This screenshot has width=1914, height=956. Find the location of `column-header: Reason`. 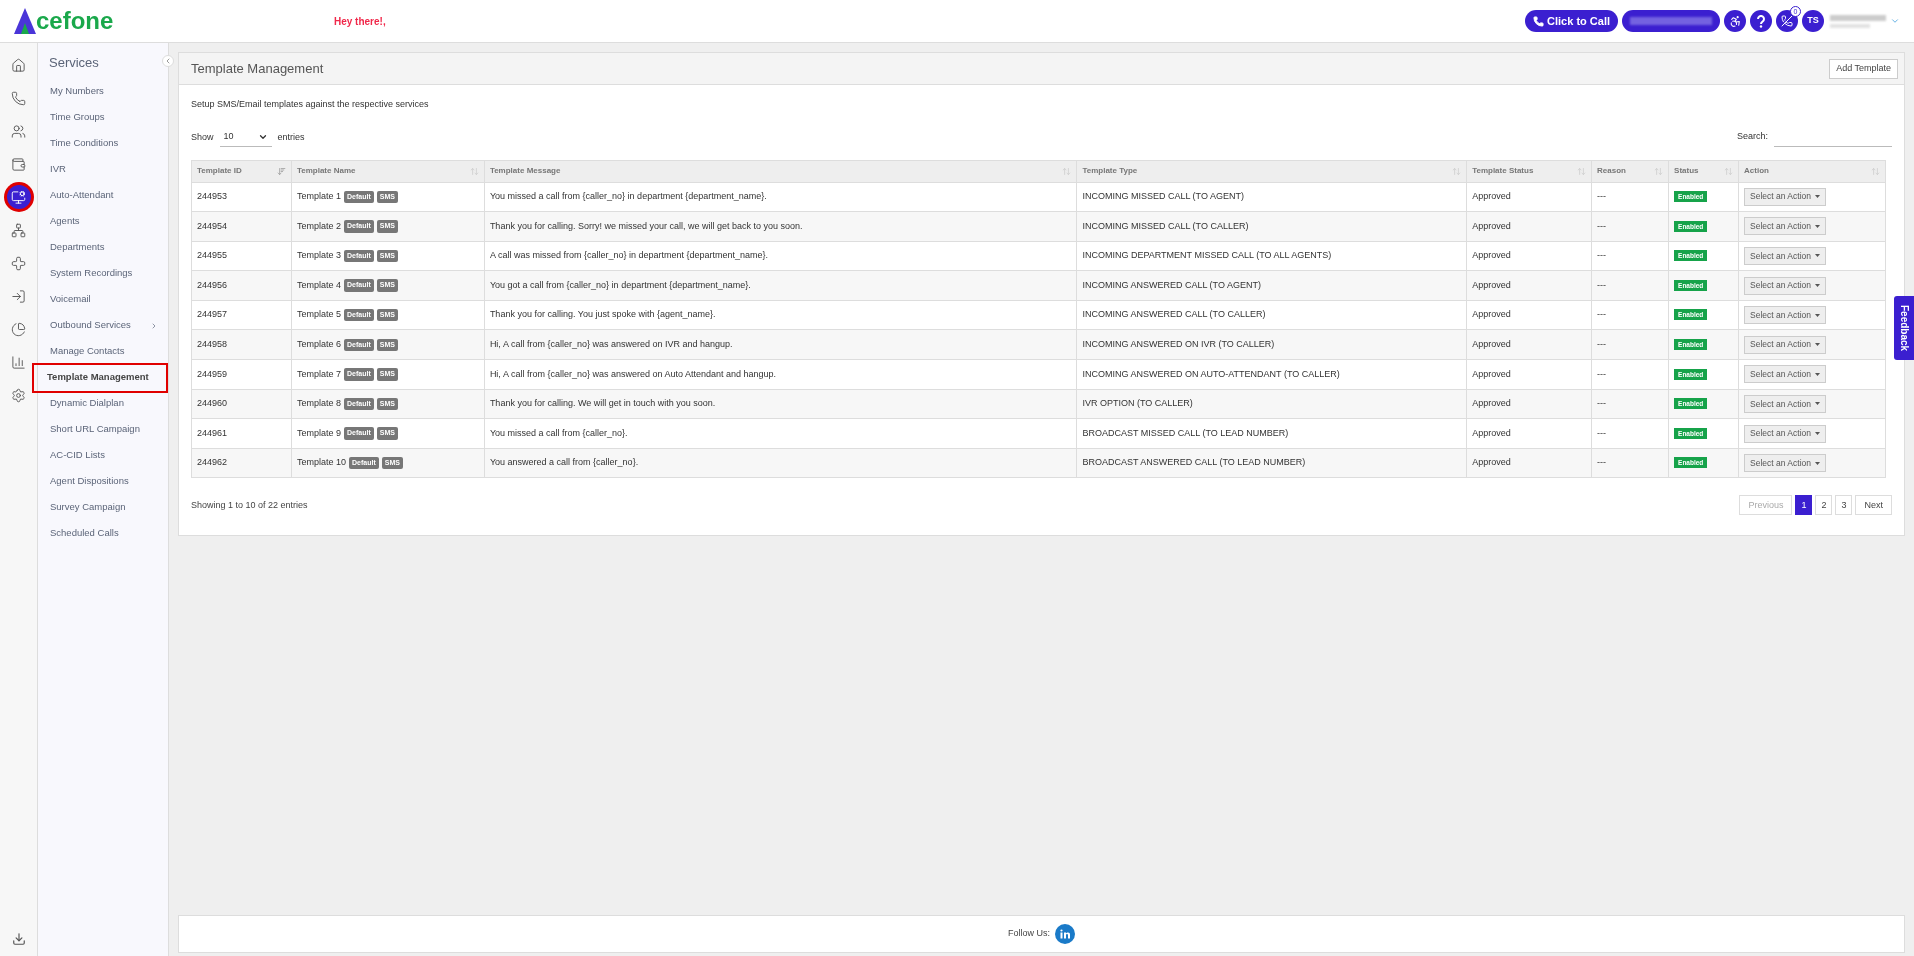

column-header: Reason is located at coordinates (1630, 171).